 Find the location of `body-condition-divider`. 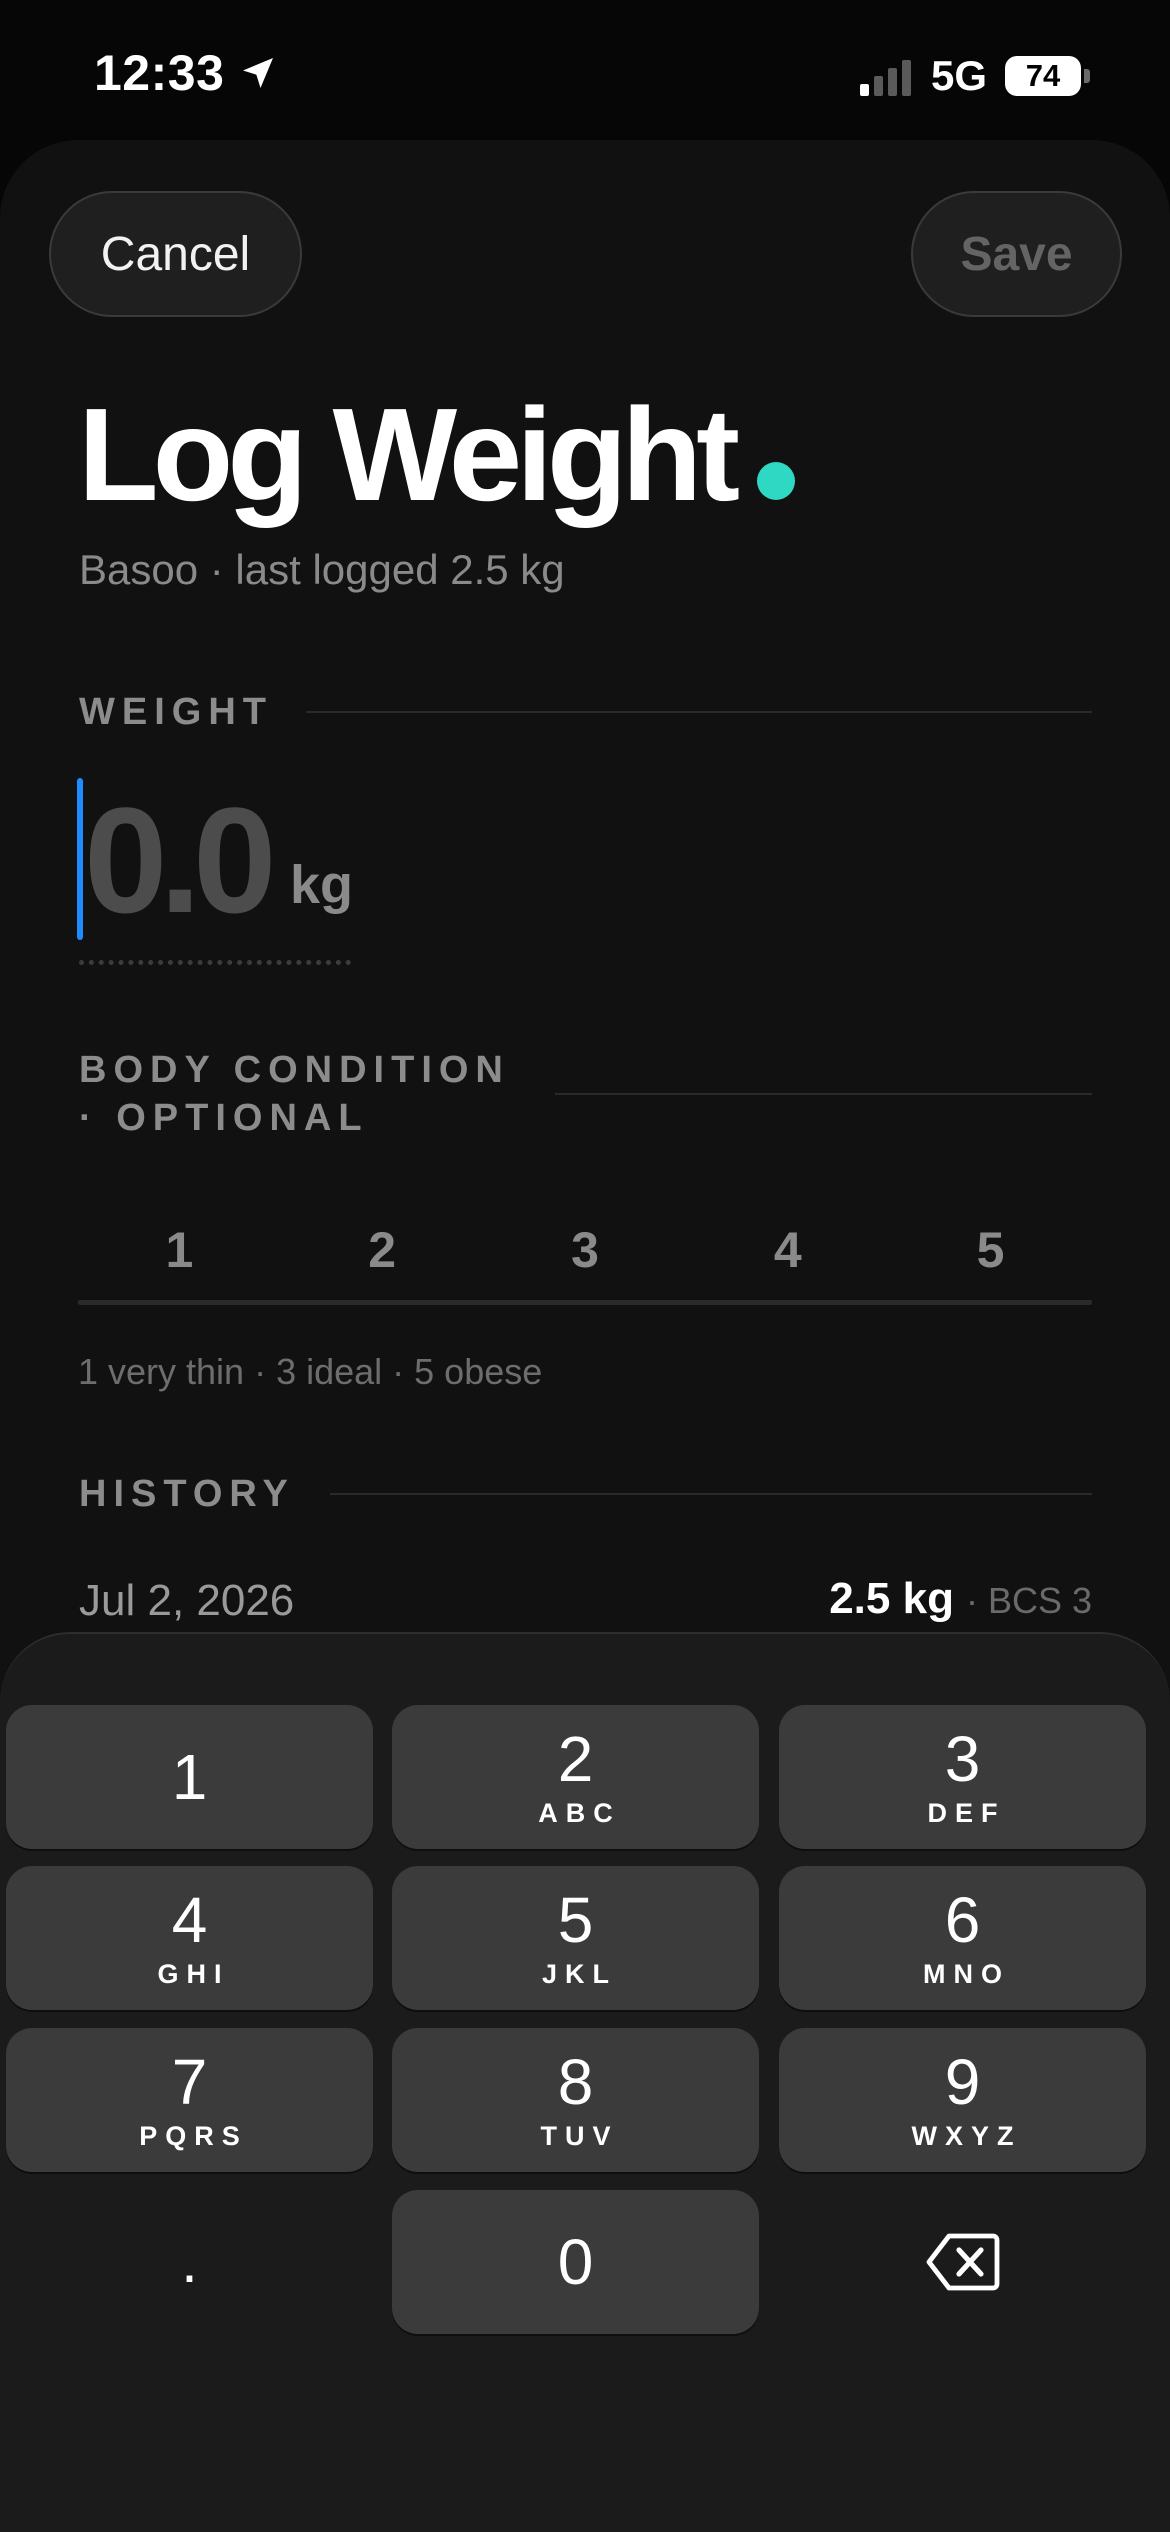

body-condition-divider is located at coordinates (823, 1094).